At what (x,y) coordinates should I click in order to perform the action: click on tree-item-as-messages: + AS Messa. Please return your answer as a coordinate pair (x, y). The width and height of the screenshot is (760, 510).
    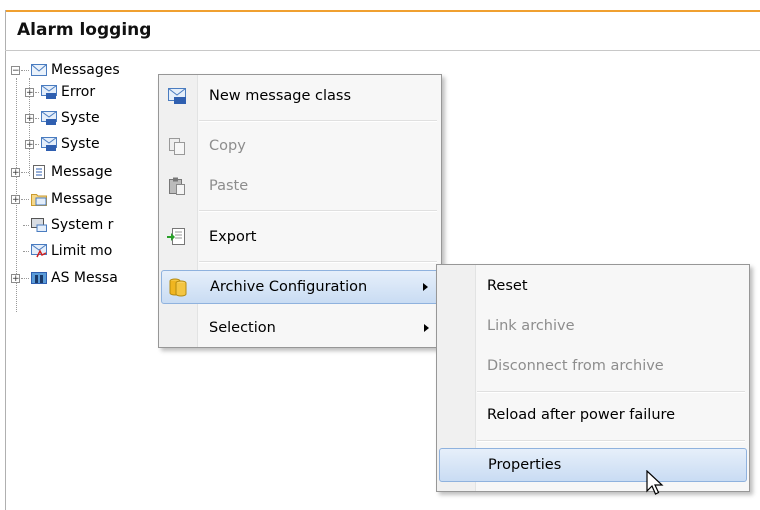
    Looking at the image, I should click on (64, 278).